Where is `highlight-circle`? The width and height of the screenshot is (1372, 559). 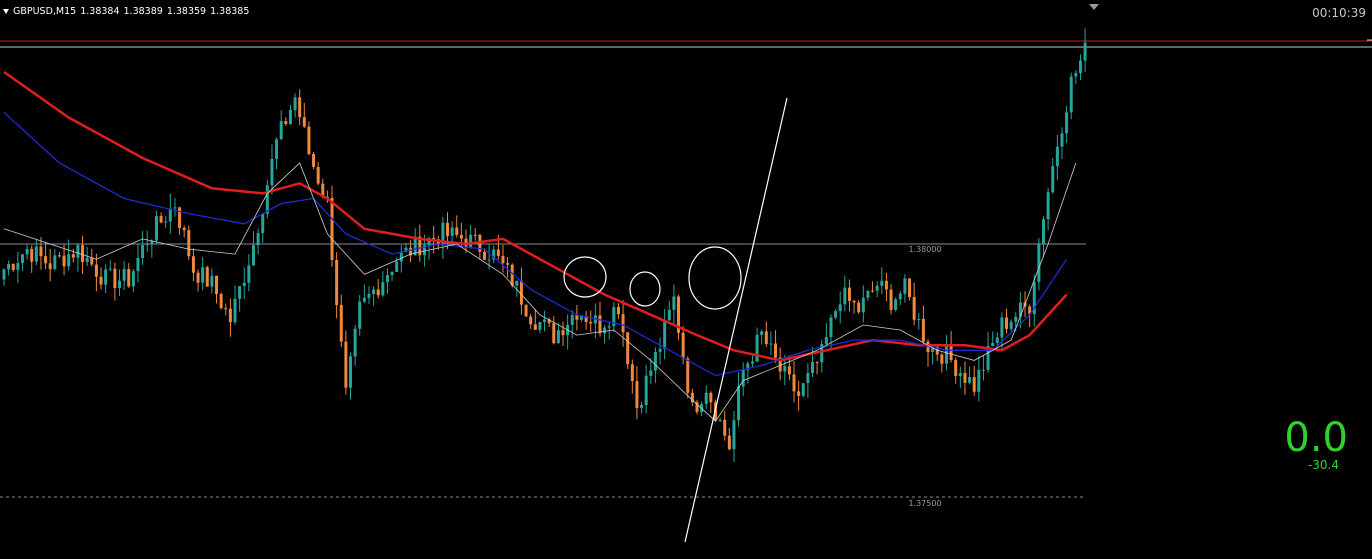 highlight-circle is located at coordinates (715, 278).